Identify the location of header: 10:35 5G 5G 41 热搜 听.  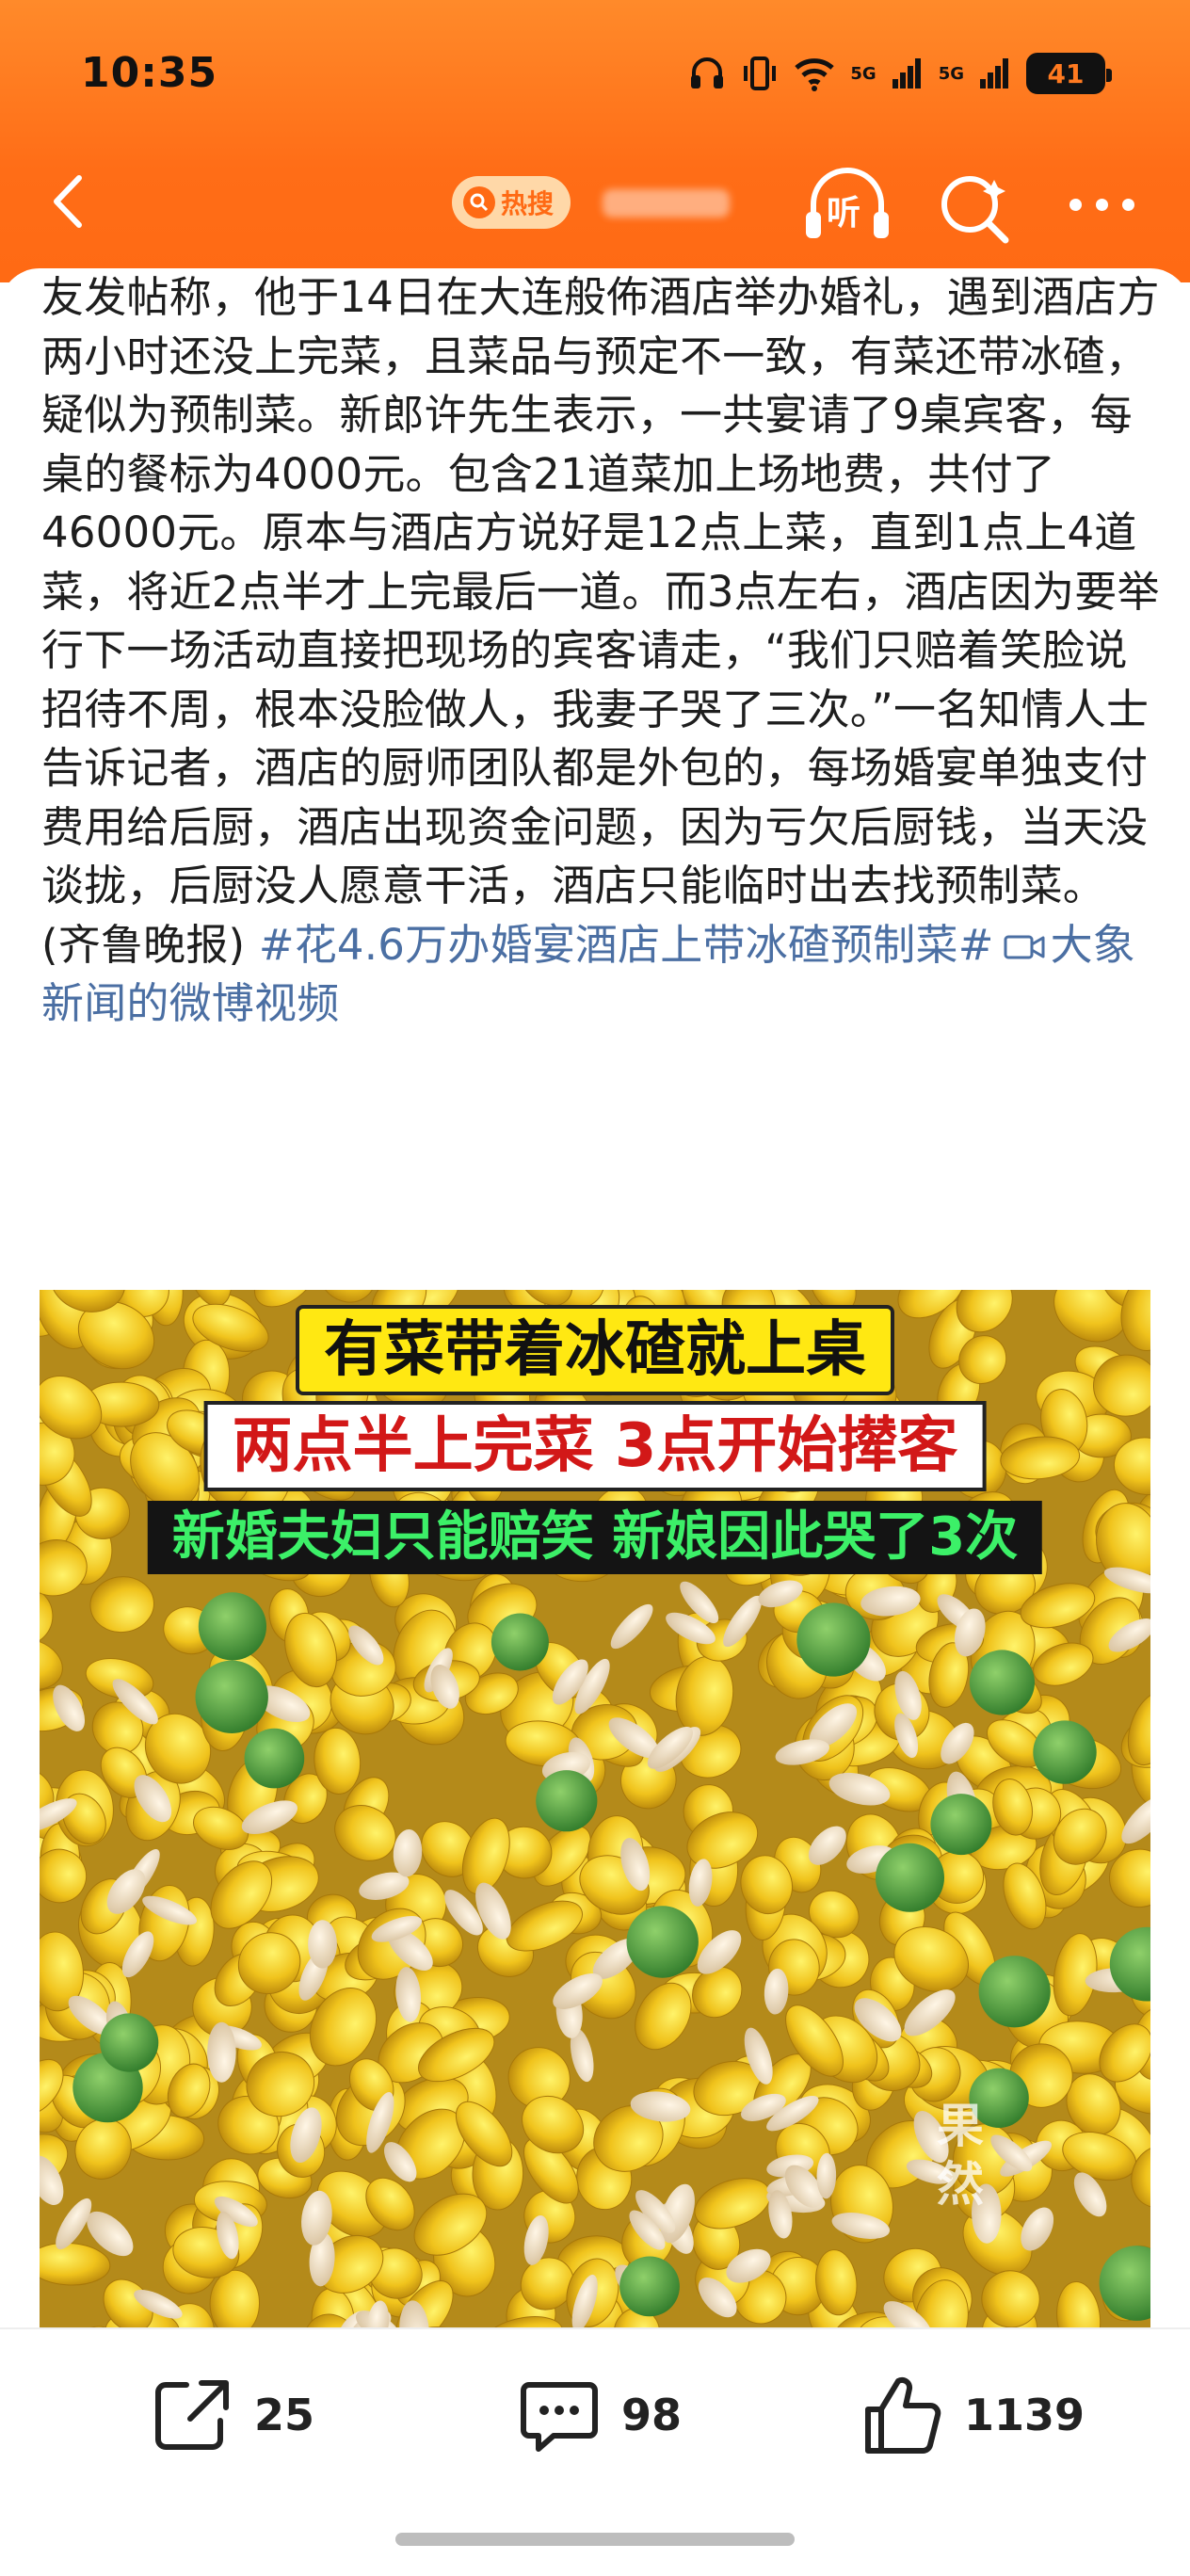
(595, 141).